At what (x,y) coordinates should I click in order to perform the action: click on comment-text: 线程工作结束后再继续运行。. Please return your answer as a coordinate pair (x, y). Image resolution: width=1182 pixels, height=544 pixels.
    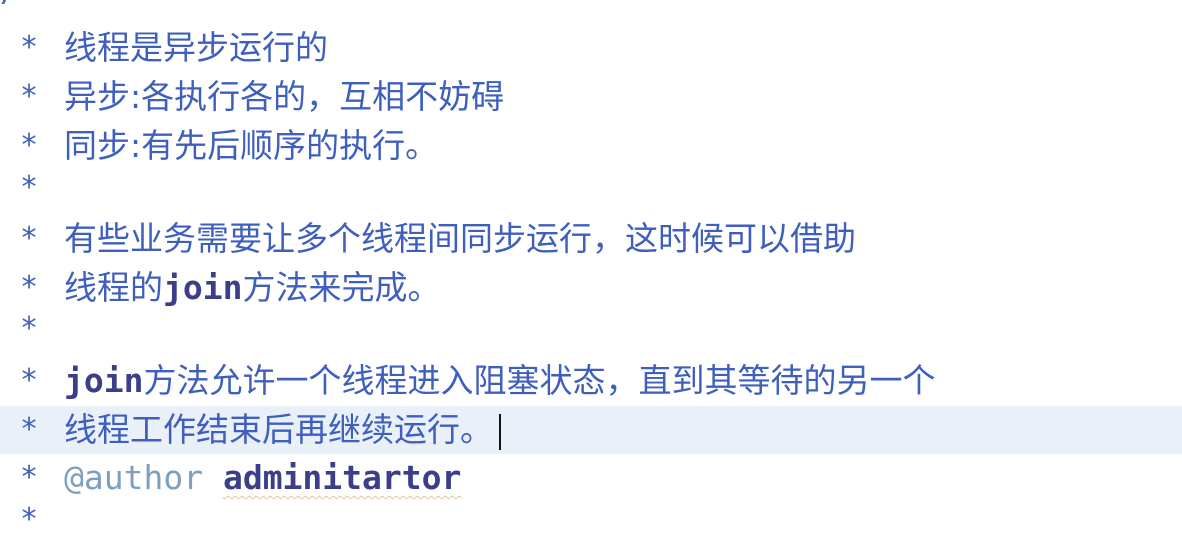
    Looking at the image, I should click on (278, 429).